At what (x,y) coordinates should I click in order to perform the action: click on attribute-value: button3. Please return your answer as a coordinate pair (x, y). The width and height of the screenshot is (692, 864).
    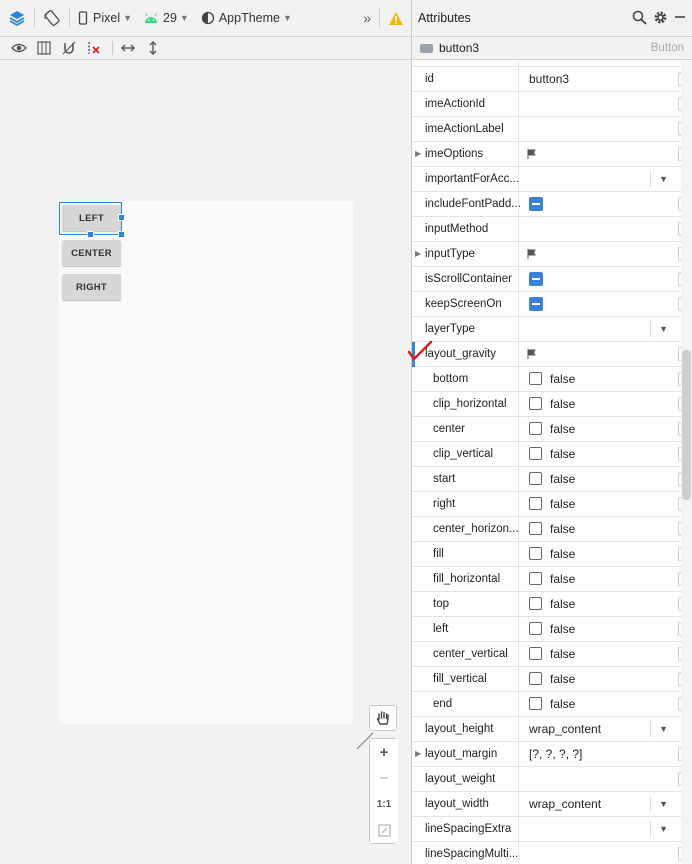
    Looking at the image, I should click on (549, 79).